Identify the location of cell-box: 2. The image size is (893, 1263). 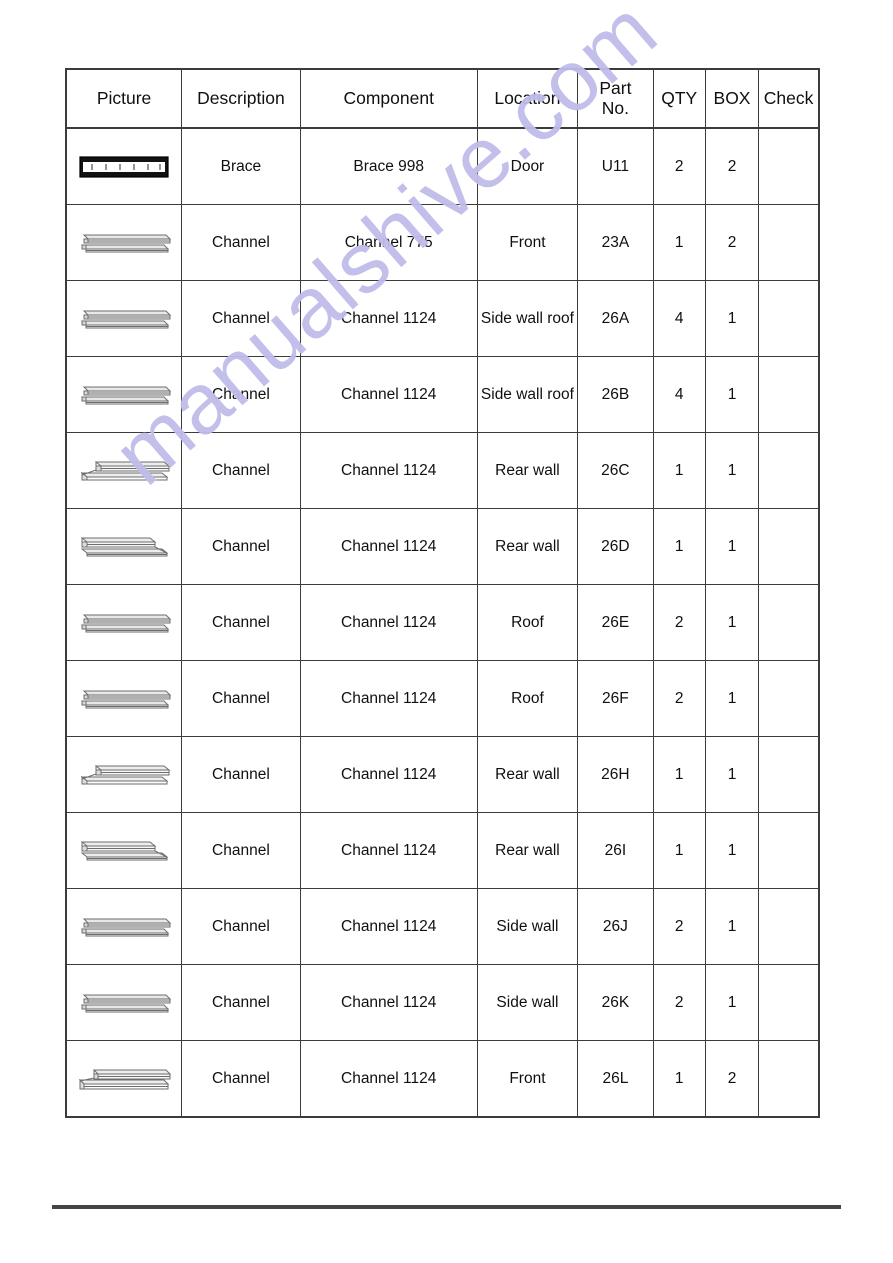
(732, 166).